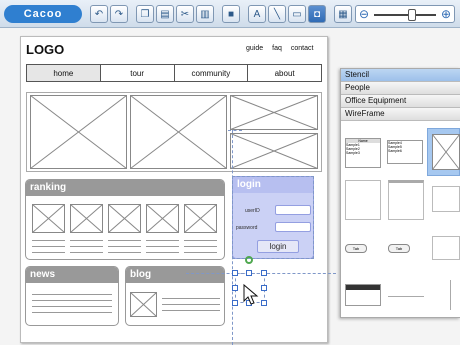 The width and height of the screenshot is (460, 345). What do you see at coordinates (273, 217) in the screenshot?
I see `login-selection-outline` at bounding box center [273, 217].